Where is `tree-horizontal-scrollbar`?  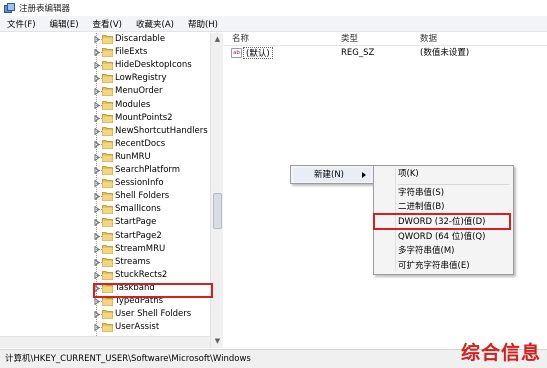
tree-horizontal-scrollbar is located at coordinates (105, 342).